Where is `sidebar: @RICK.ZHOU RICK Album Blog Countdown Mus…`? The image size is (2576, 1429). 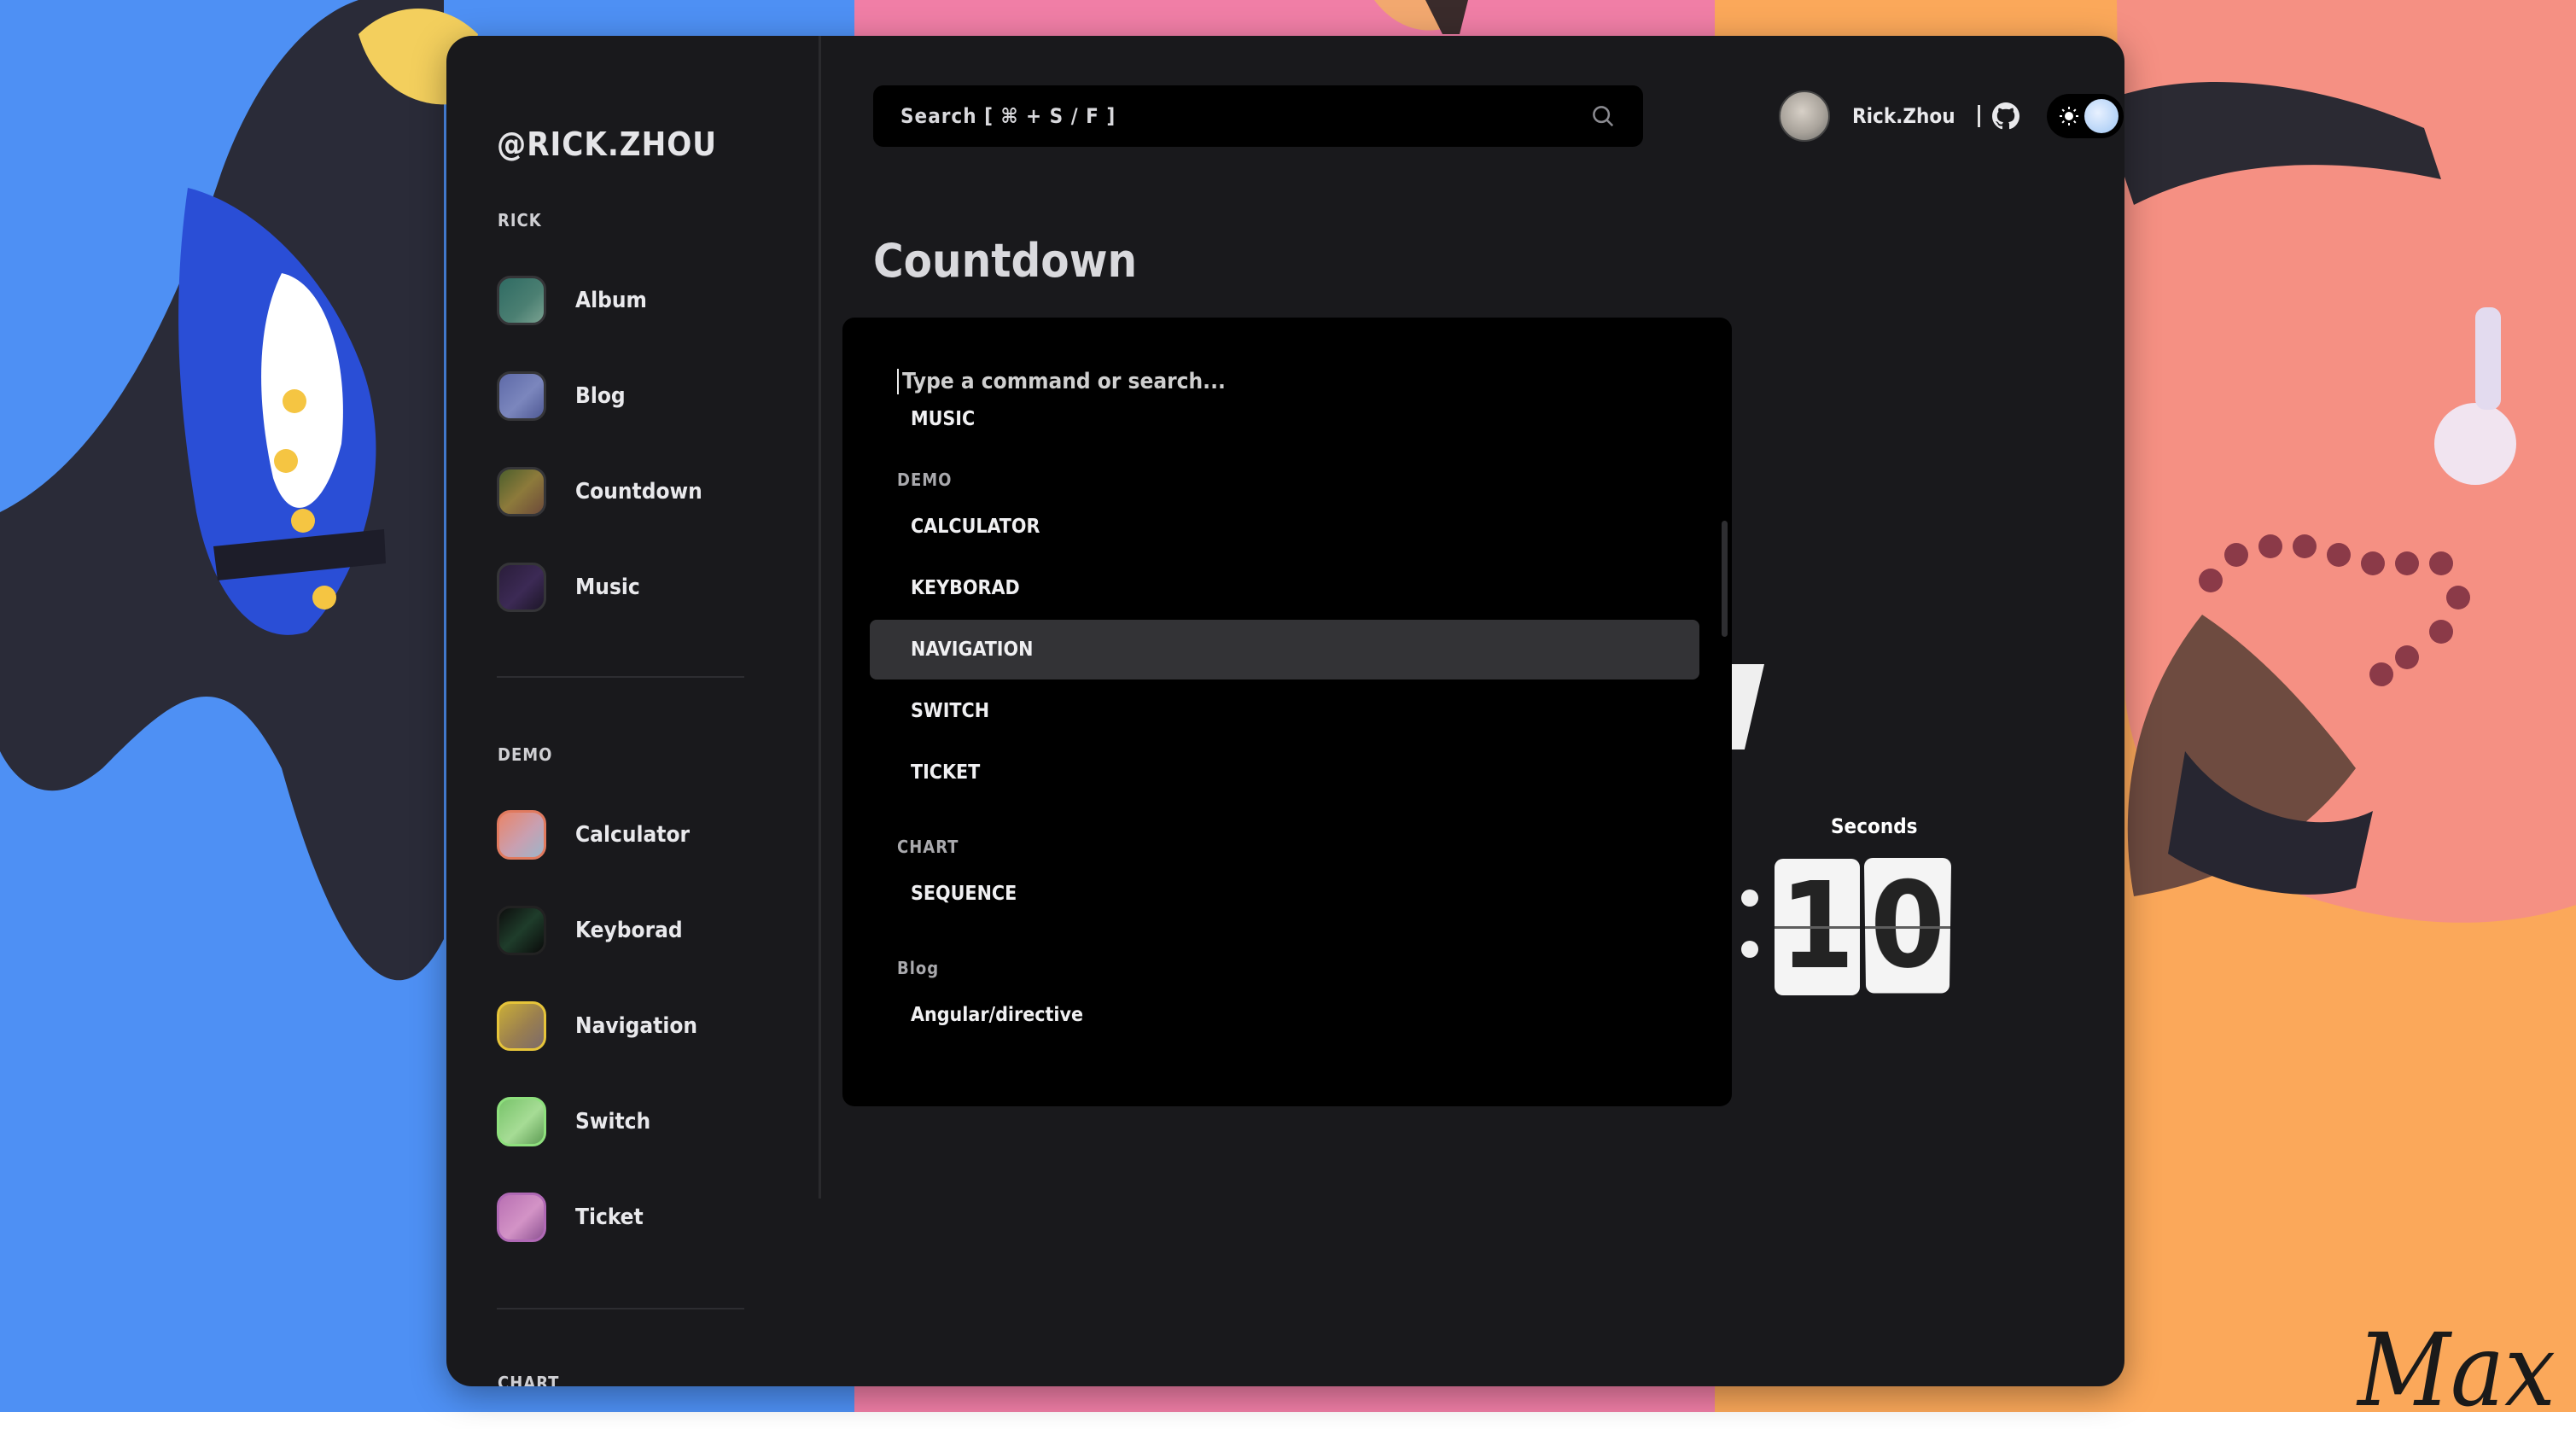
sidebar: @RICK.ZHOU RICK Album Blog Countdown Mus… is located at coordinates (632, 711).